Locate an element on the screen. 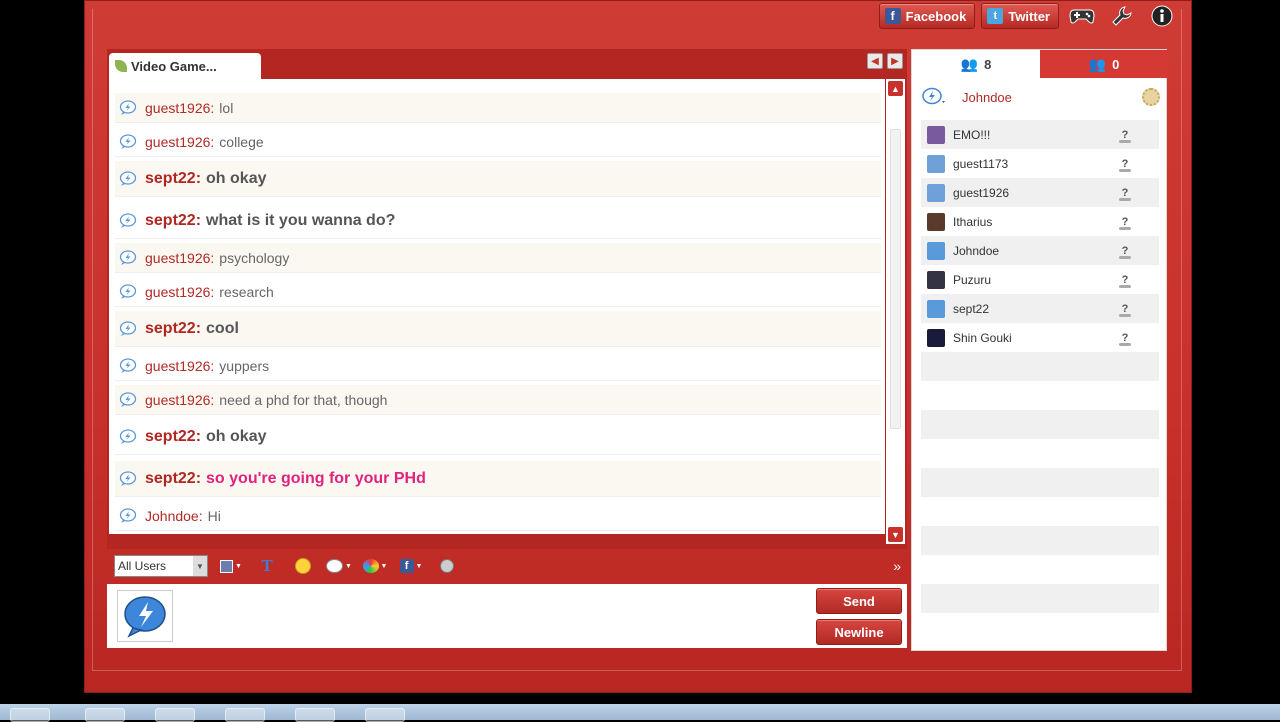 This screenshot has width=1280, height=722. message-input is located at coordinates (489, 616).